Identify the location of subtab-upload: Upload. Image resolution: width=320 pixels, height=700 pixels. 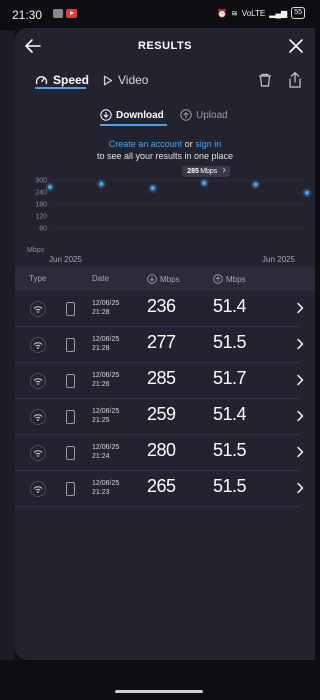
(204, 115).